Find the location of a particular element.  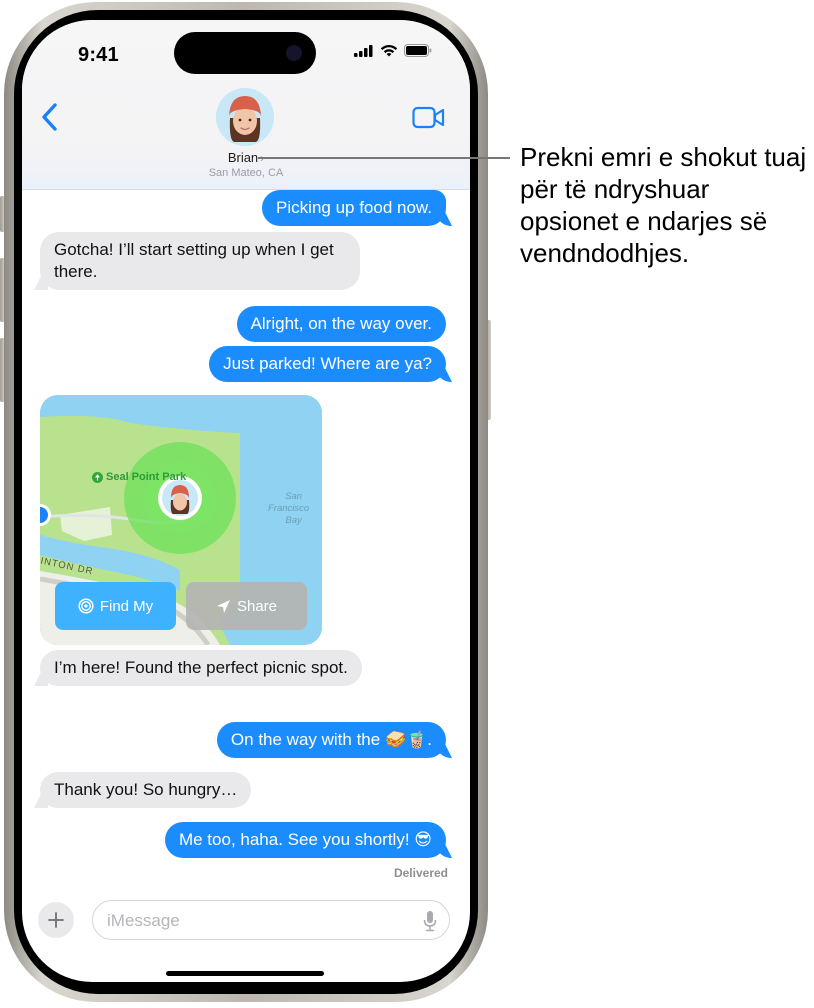

wifi-icon is located at coordinates (389, 51).